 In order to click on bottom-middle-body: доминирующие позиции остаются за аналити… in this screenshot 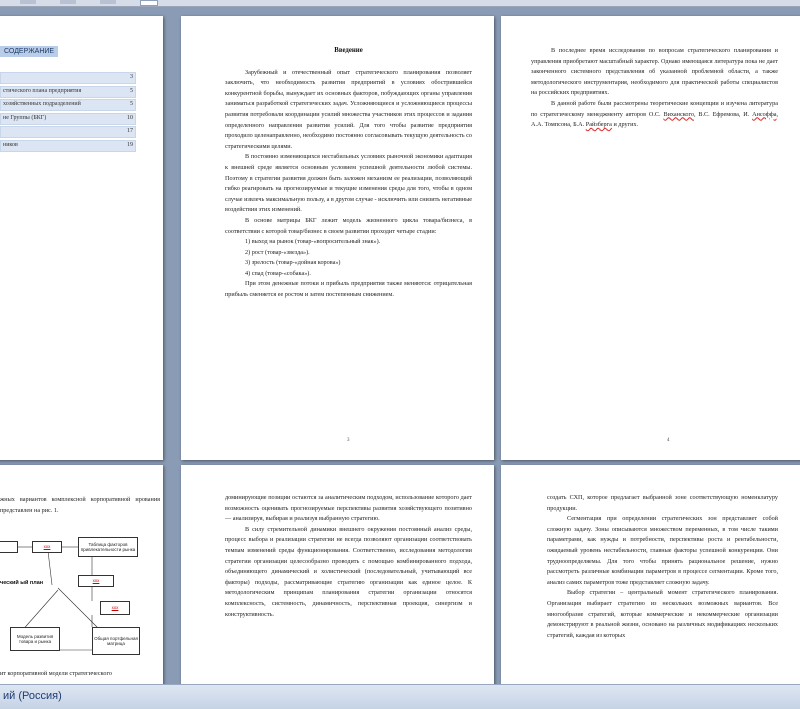, I will do `click(348, 556)`.